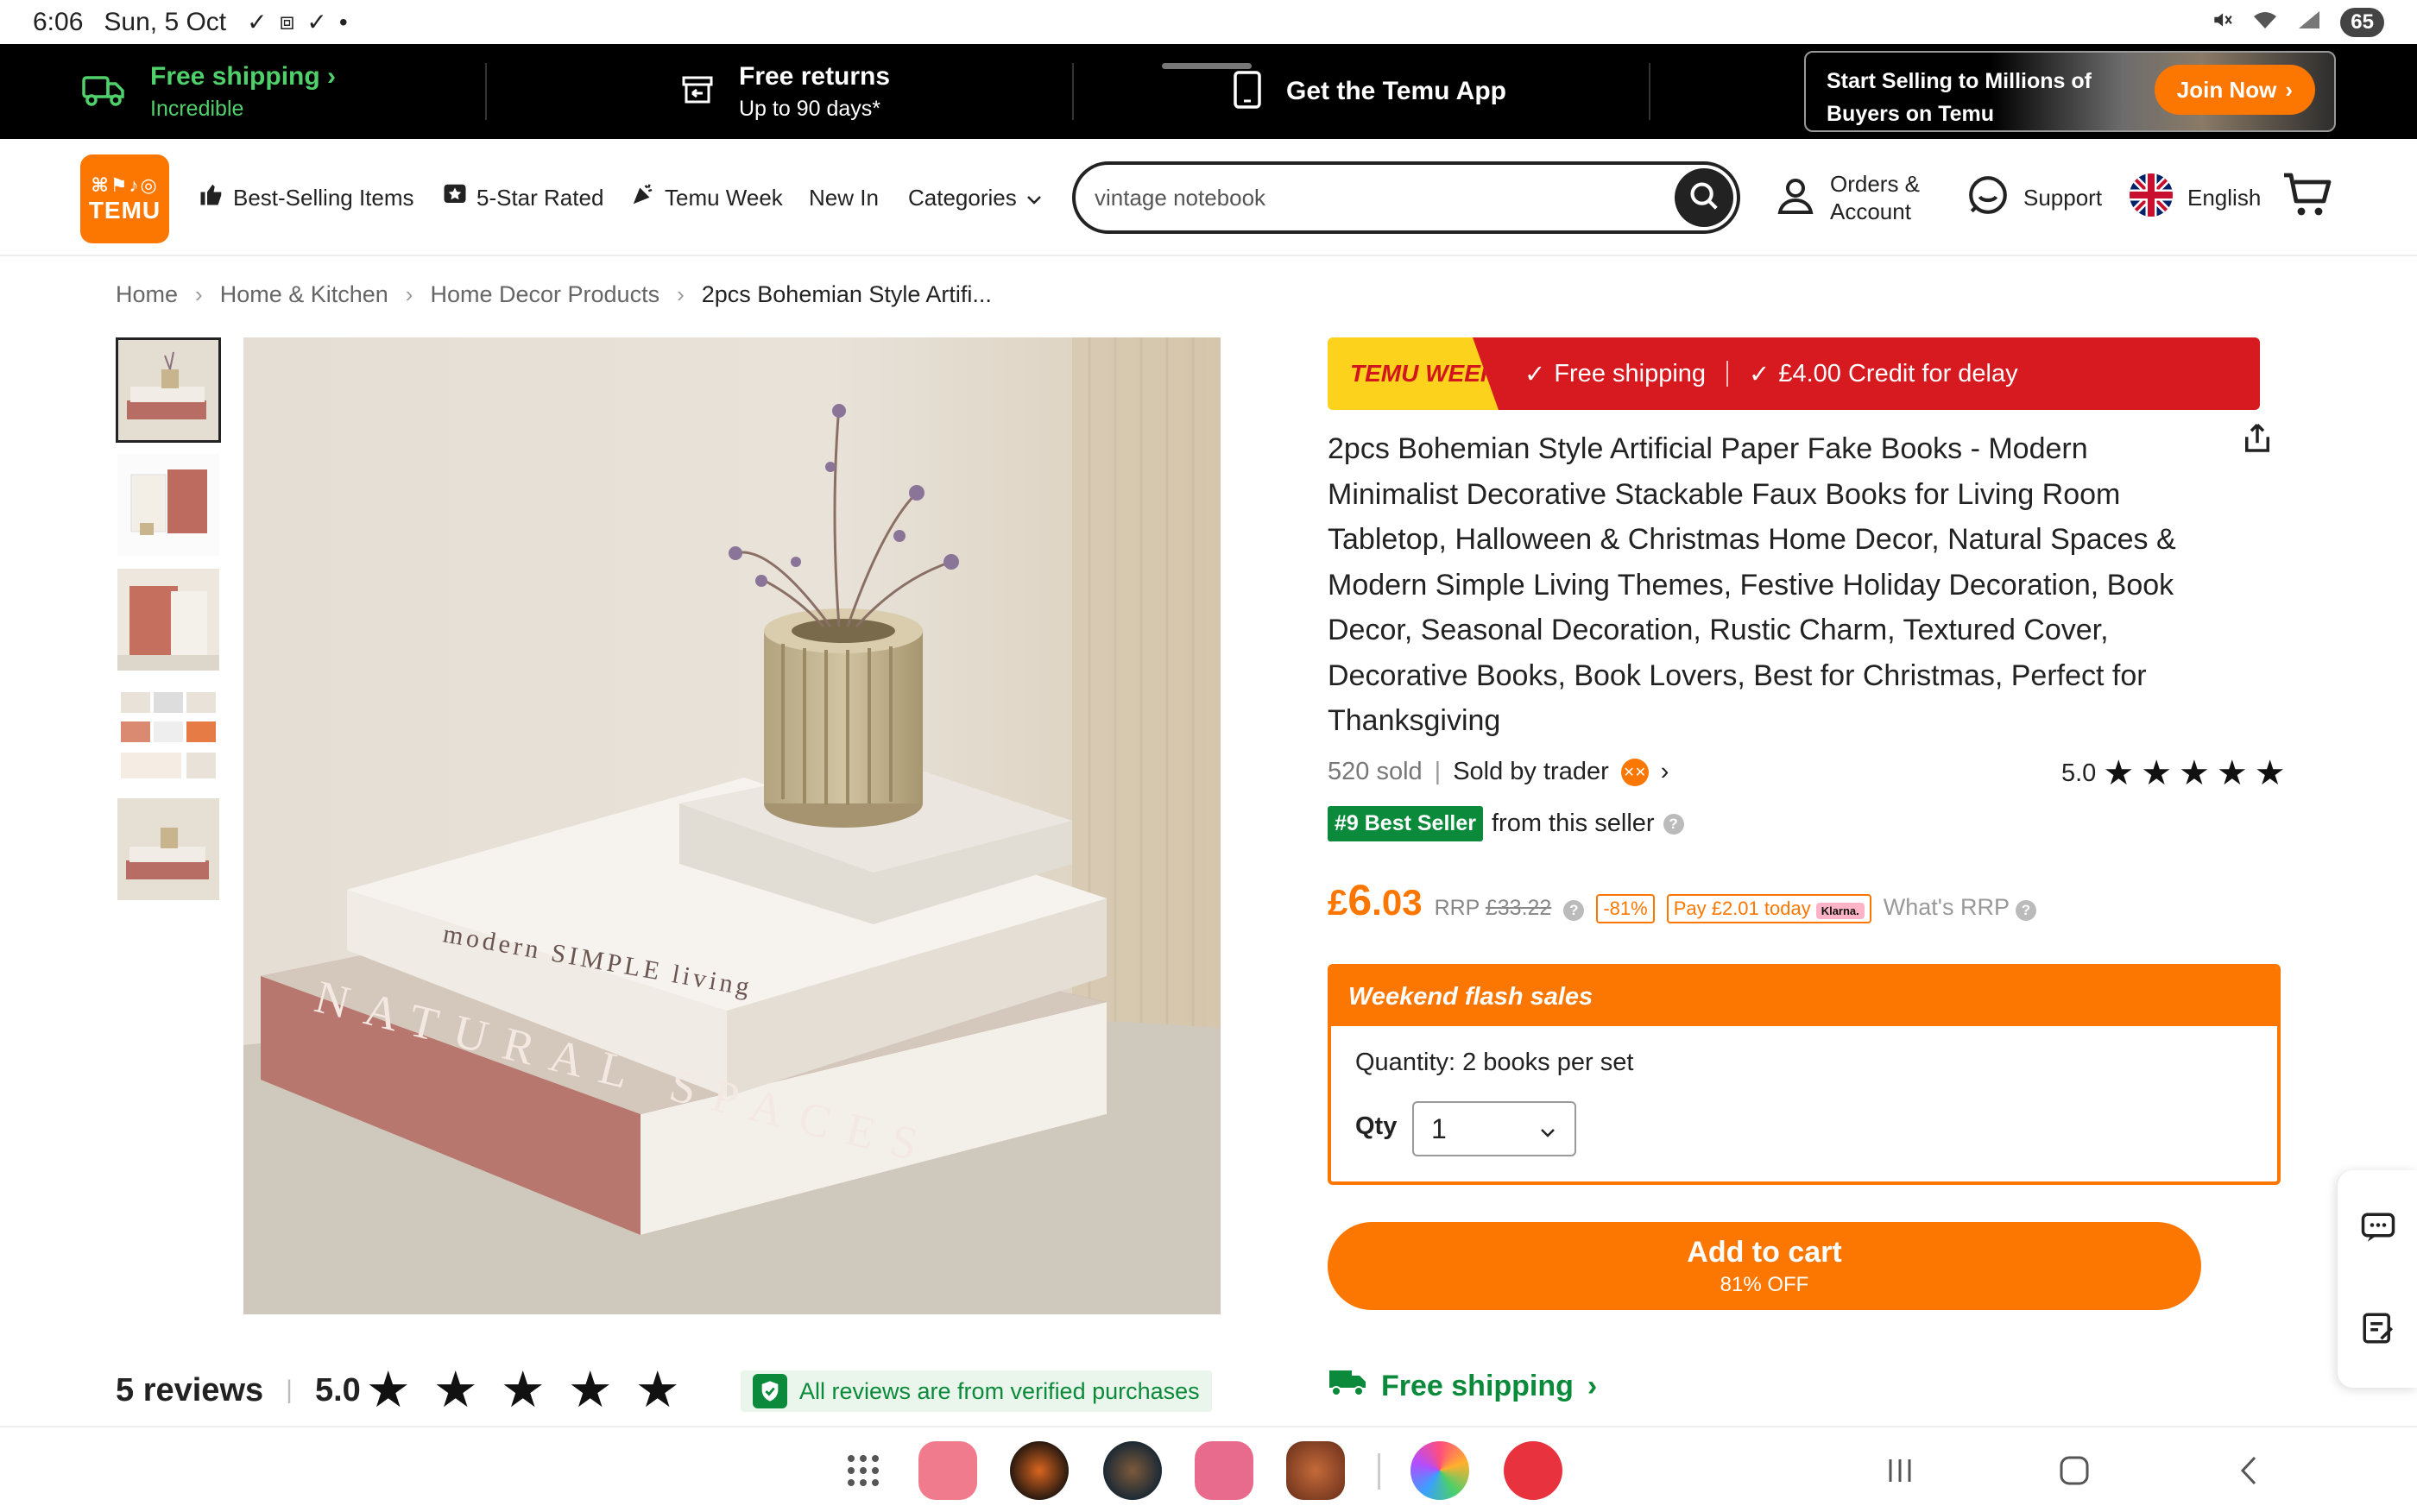 The width and height of the screenshot is (2417, 1512). I want to click on chat-icon, so click(2378, 1228).